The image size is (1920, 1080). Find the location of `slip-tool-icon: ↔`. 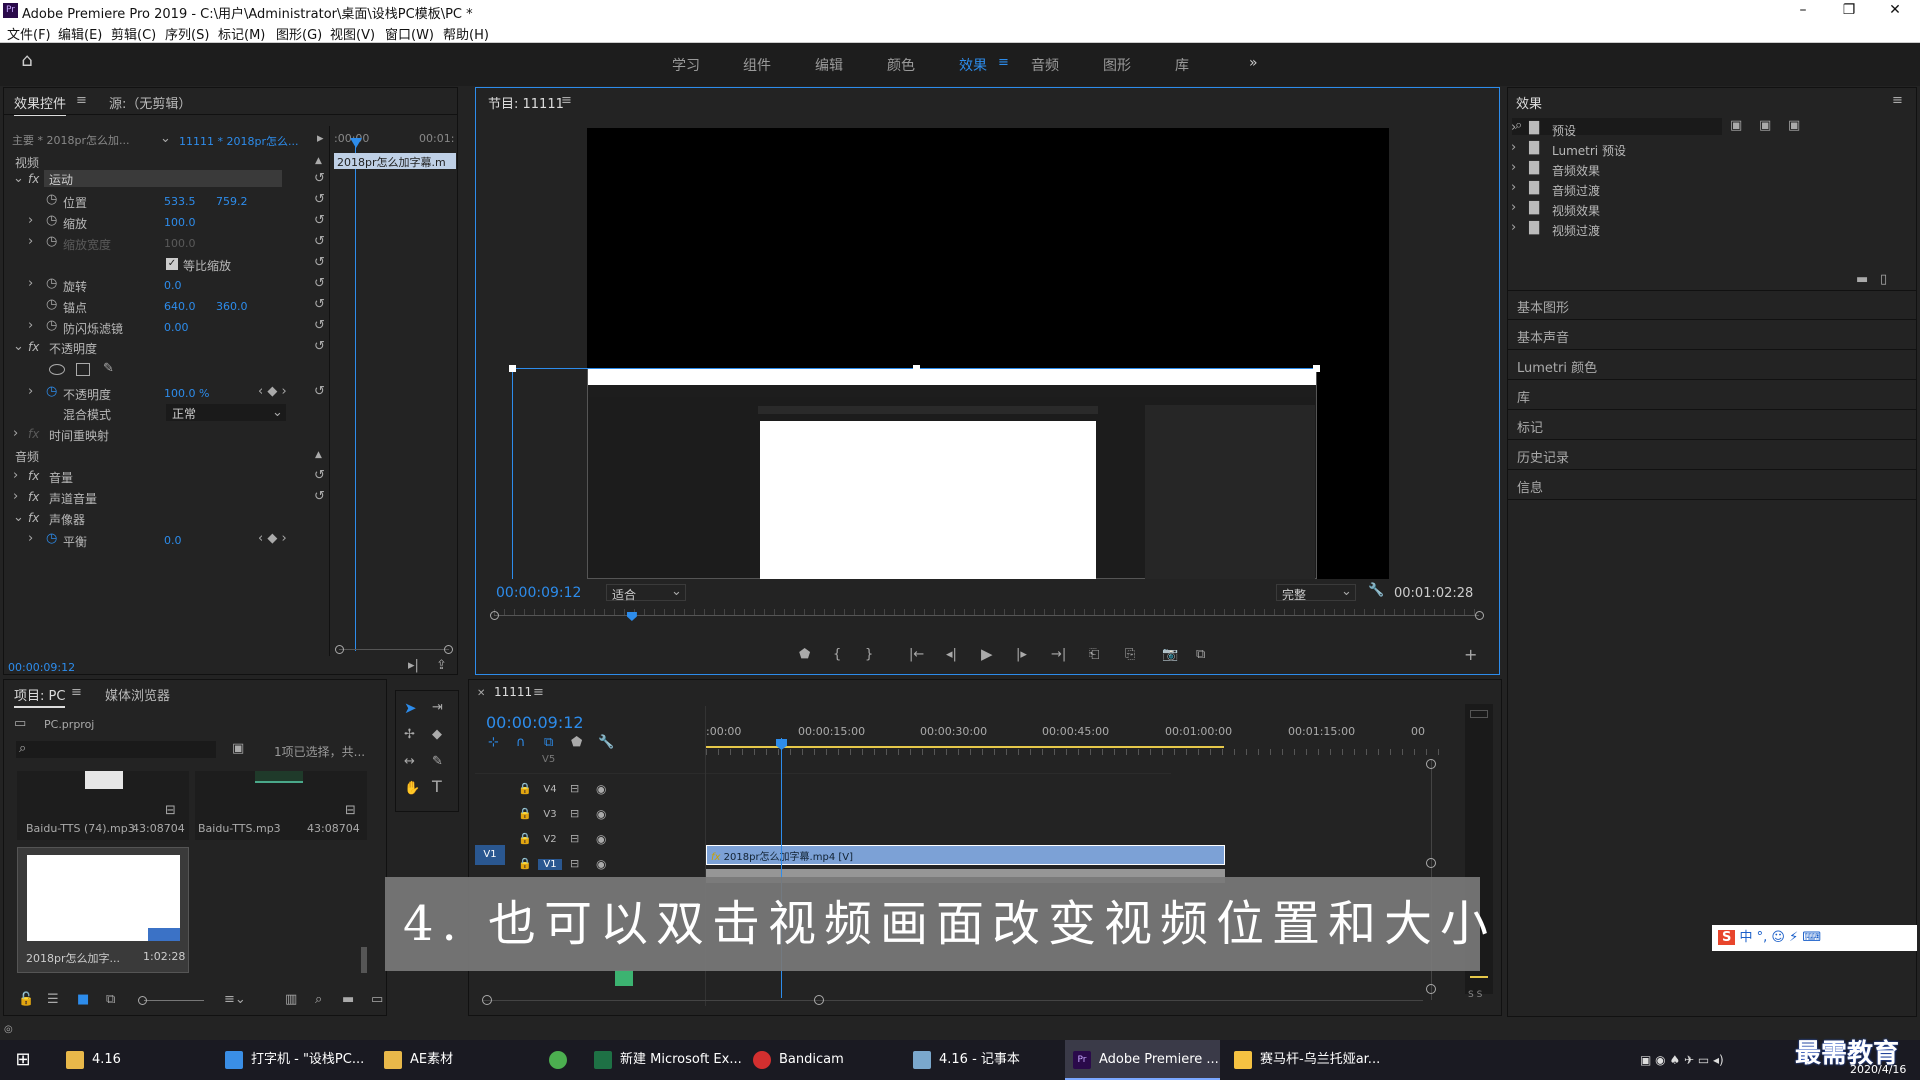

slip-tool-icon: ↔ is located at coordinates (409, 762).